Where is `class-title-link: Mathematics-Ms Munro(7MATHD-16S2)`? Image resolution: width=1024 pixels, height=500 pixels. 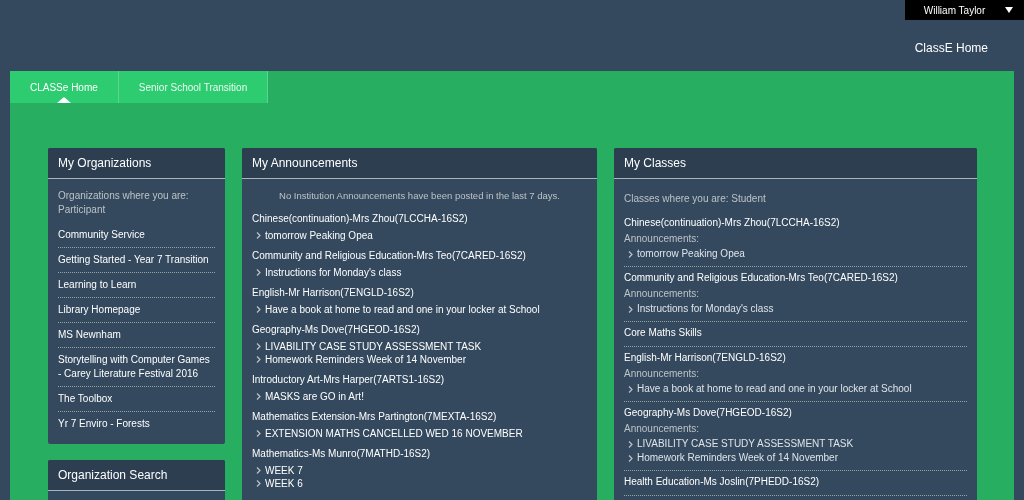
class-title-link: Mathematics-Ms Munro(7MATHD-16S2) is located at coordinates (419, 454).